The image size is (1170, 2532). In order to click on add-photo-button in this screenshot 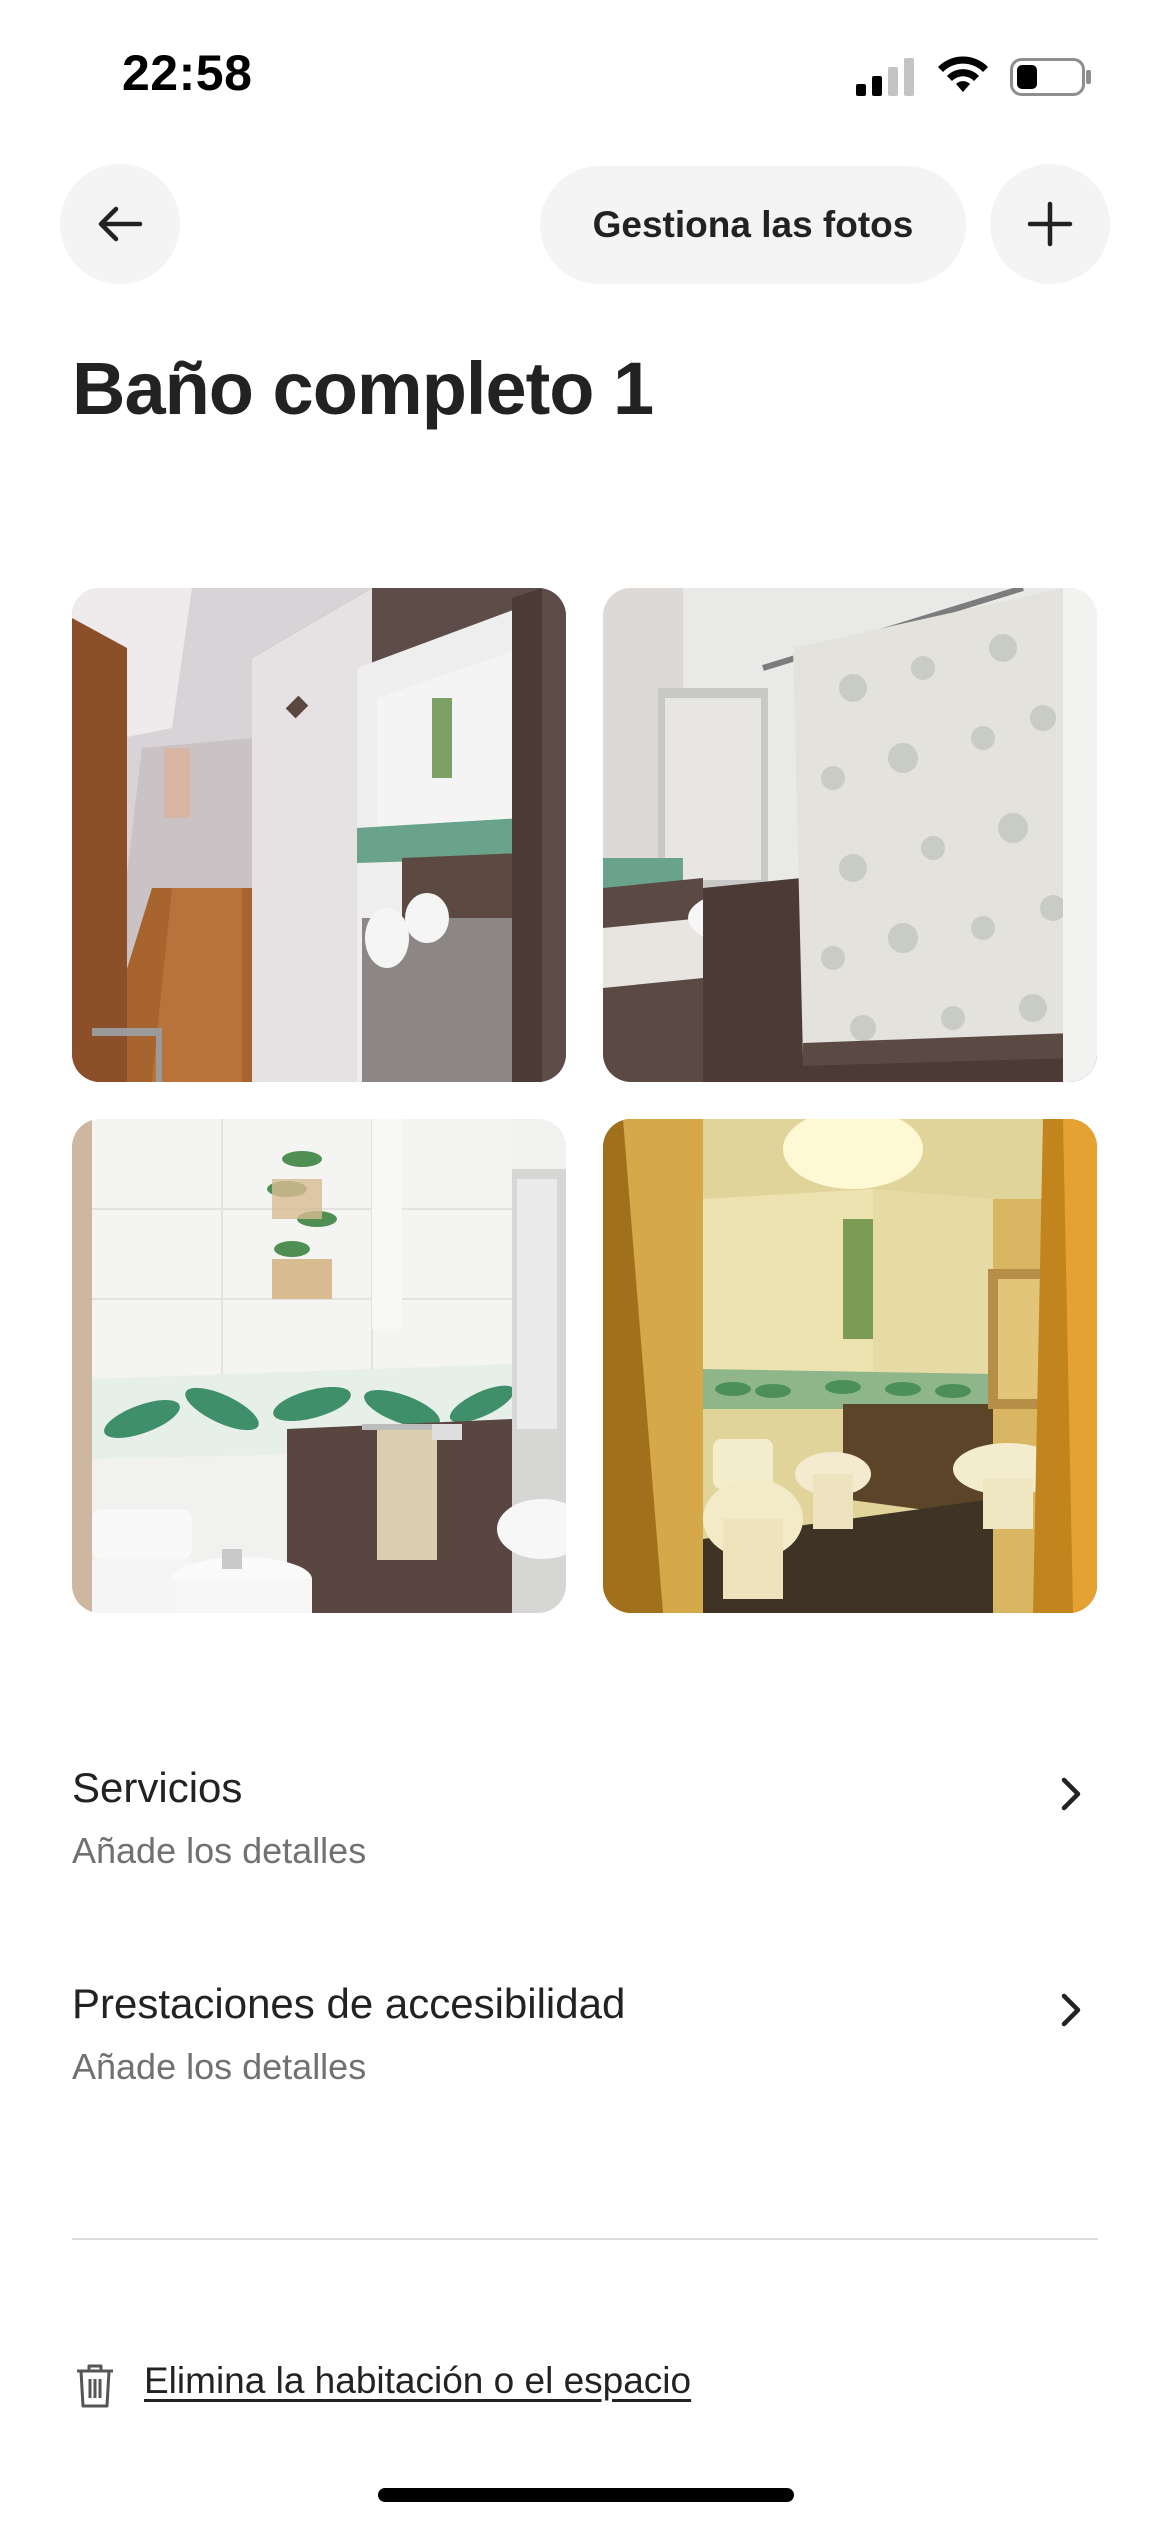, I will do `click(1050, 224)`.